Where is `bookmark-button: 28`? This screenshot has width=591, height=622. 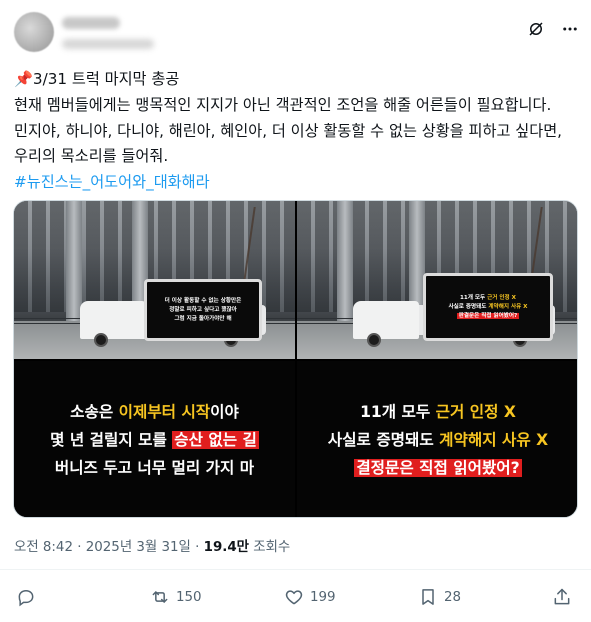
bookmark-button: 28 is located at coordinates (439, 597).